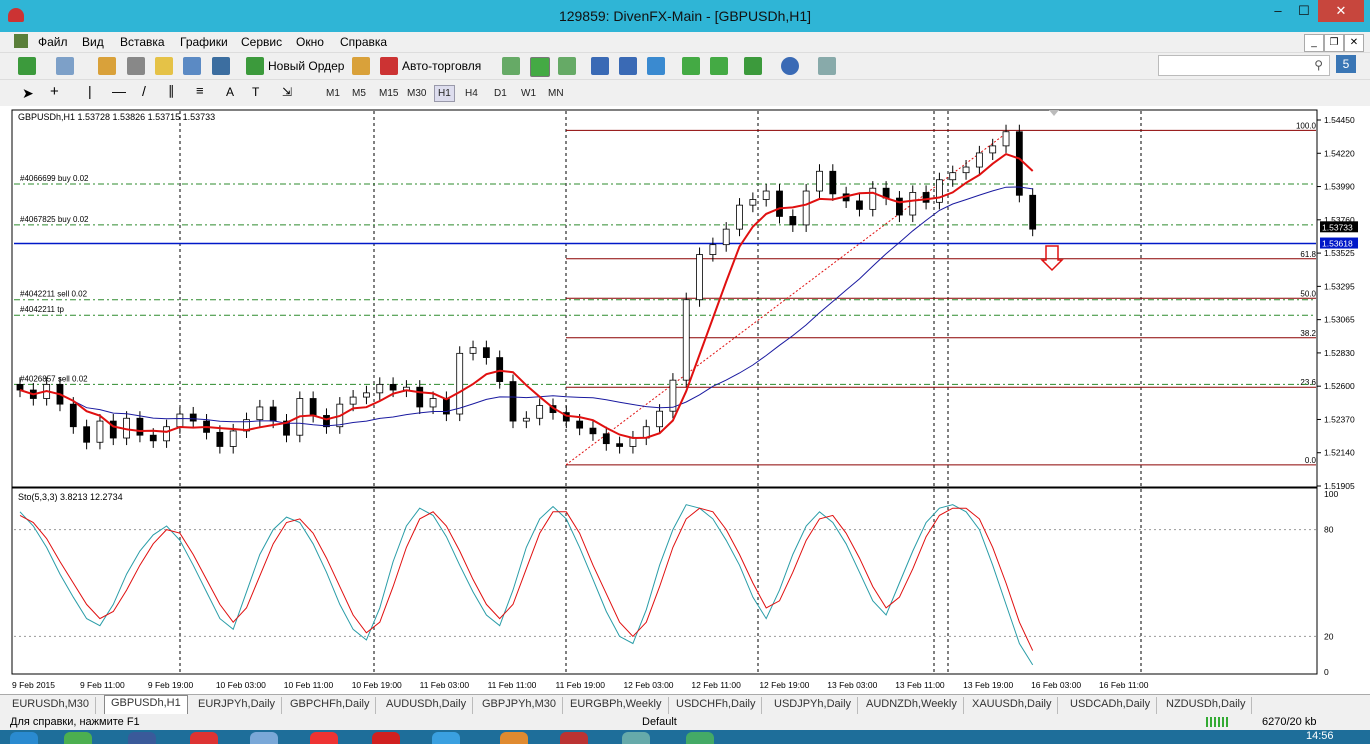  What do you see at coordinates (237, 706) in the screenshot?
I see `tab-eurjpyh-daily: EURJPYh,Daily` at bounding box center [237, 706].